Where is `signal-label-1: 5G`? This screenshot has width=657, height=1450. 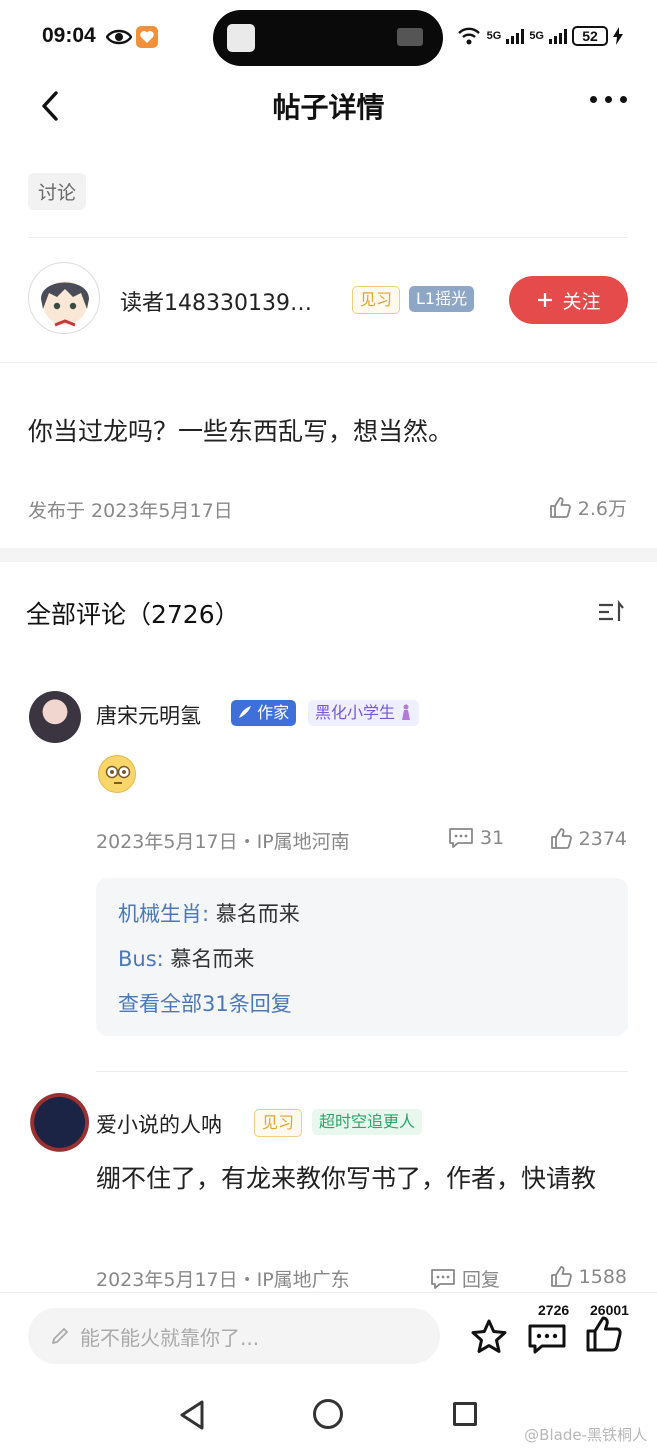 signal-label-1: 5G is located at coordinates (494, 36).